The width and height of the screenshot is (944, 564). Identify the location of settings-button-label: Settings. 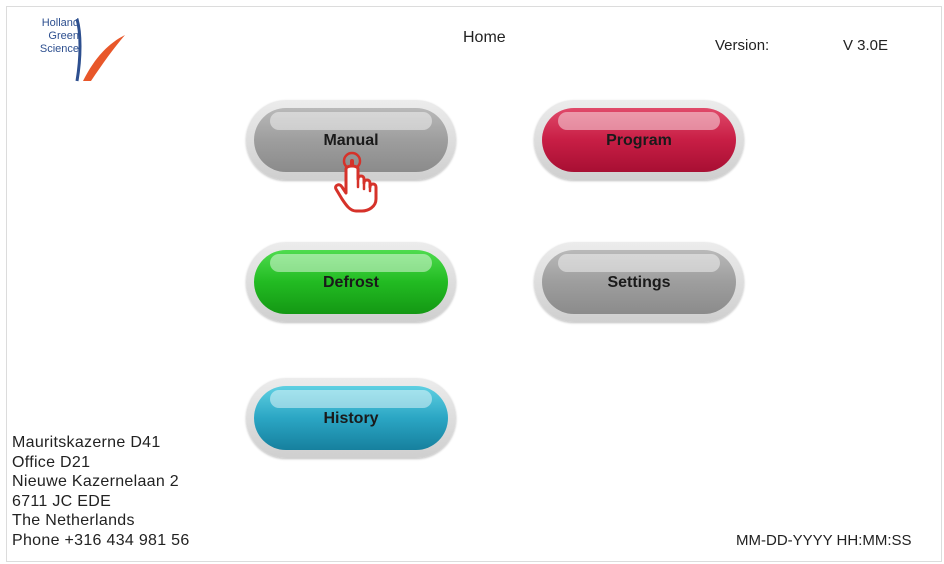
(639, 282).